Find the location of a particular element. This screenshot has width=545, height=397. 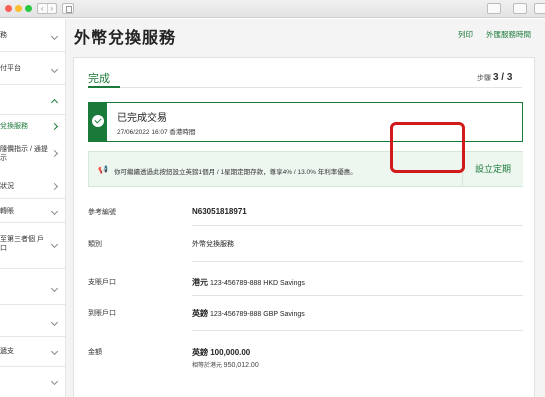

forward-button: › is located at coordinates (51, 8).